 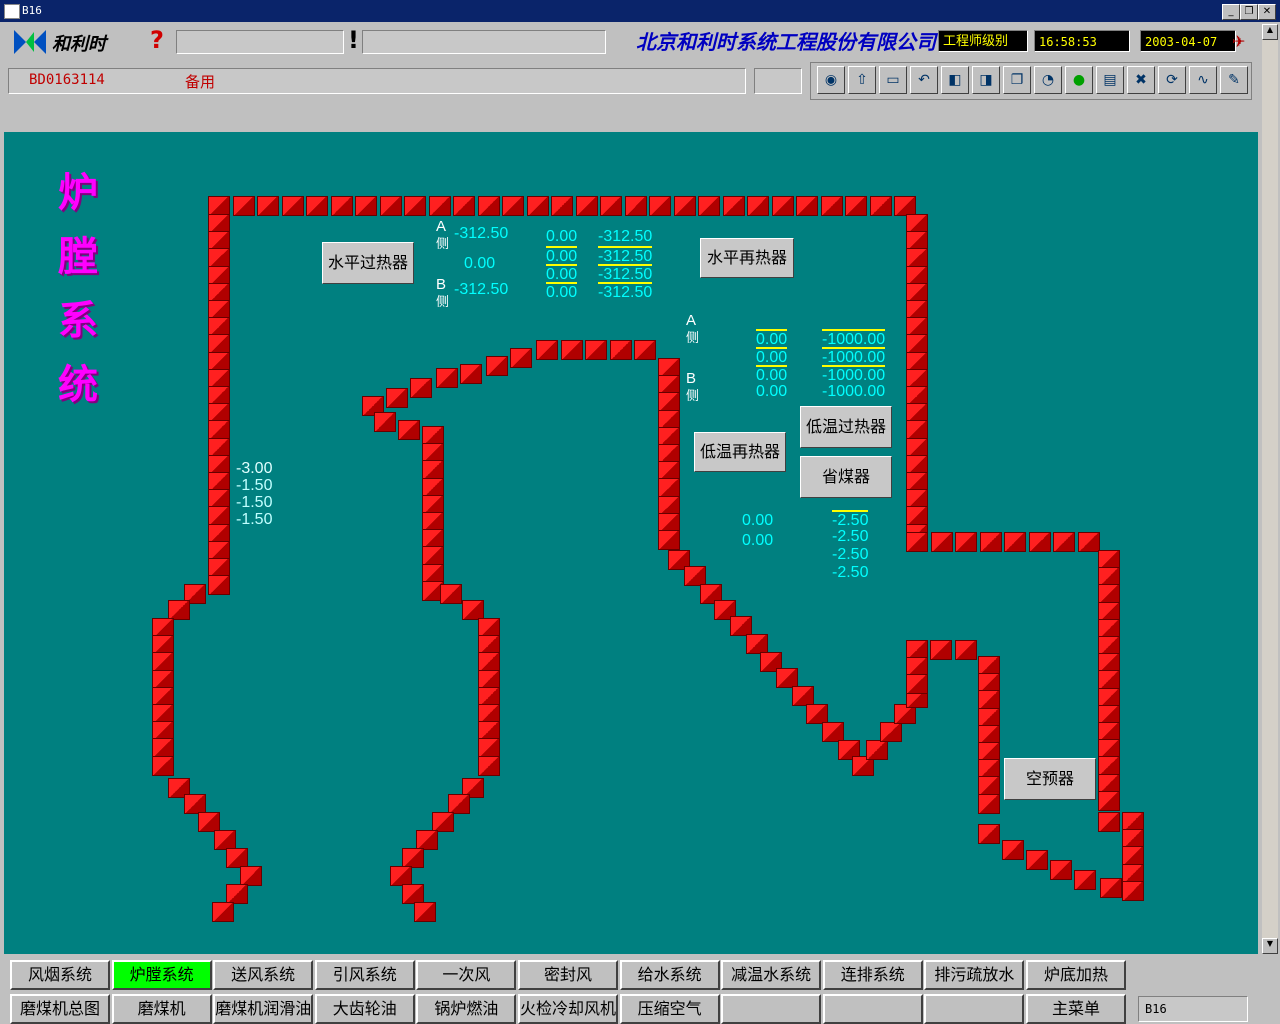 I want to click on nav-button: 引风系统, so click(x=364, y=975).